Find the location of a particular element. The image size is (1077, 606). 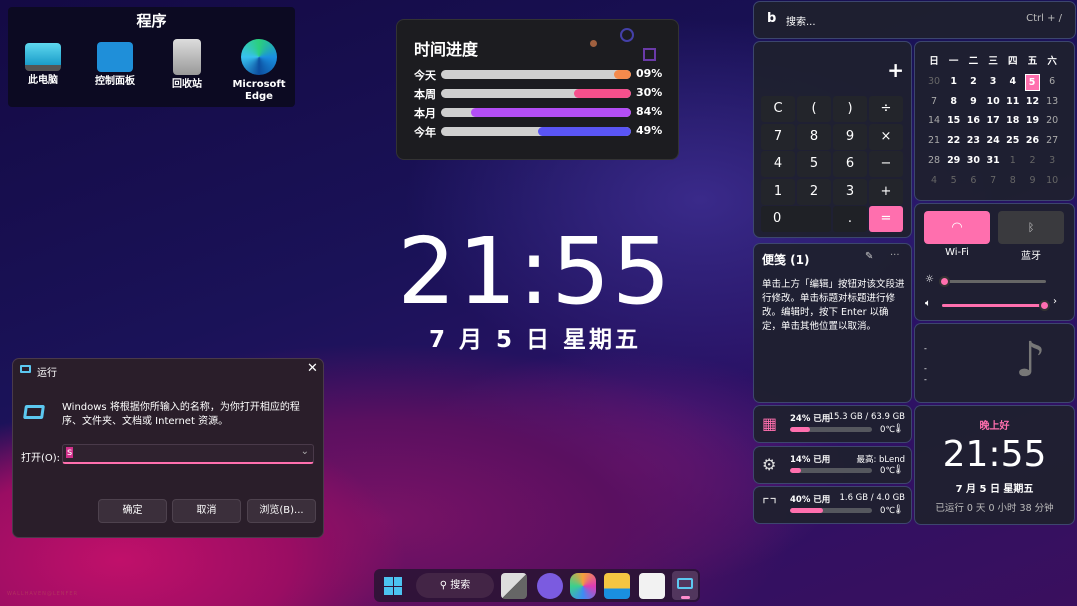

calc-key: 7 is located at coordinates (778, 136).